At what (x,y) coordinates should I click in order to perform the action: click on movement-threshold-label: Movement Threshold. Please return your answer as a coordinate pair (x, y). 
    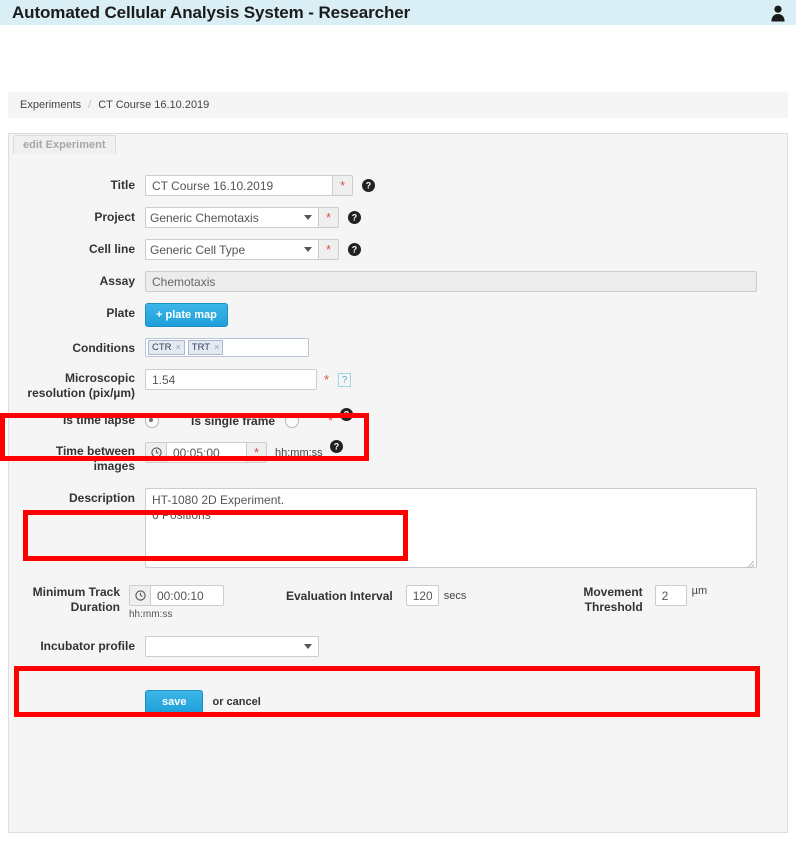
    Looking at the image, I should click on (612, 600).